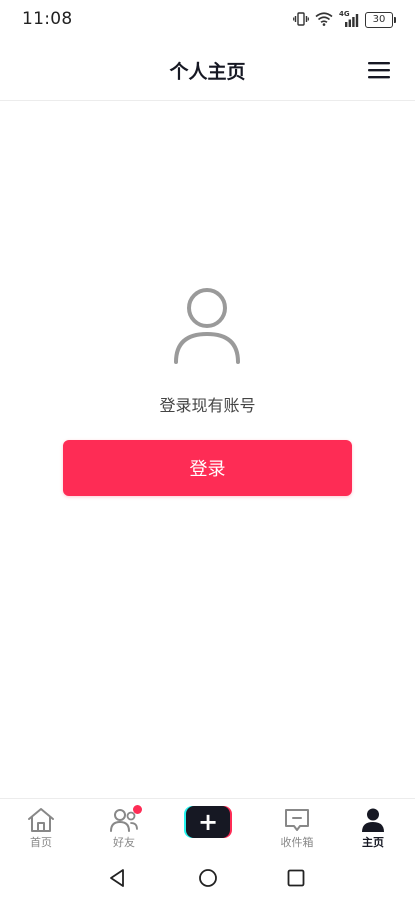 Image resolution: width=415 pixels, height=900 pixels. Describe the element at coordinates (207, 20) in the screenshot. I see `status-bar: 11:08 4G 30` at that location.